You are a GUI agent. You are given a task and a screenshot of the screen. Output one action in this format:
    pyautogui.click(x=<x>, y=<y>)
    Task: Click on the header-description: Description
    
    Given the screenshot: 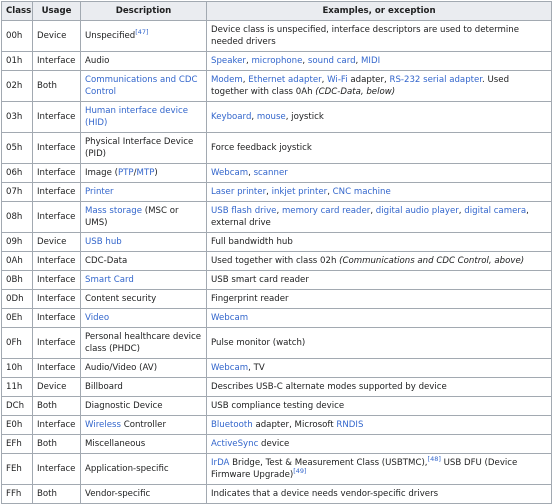 What is the action you would take?
    pyautogui.click(x=143, y=11)
    